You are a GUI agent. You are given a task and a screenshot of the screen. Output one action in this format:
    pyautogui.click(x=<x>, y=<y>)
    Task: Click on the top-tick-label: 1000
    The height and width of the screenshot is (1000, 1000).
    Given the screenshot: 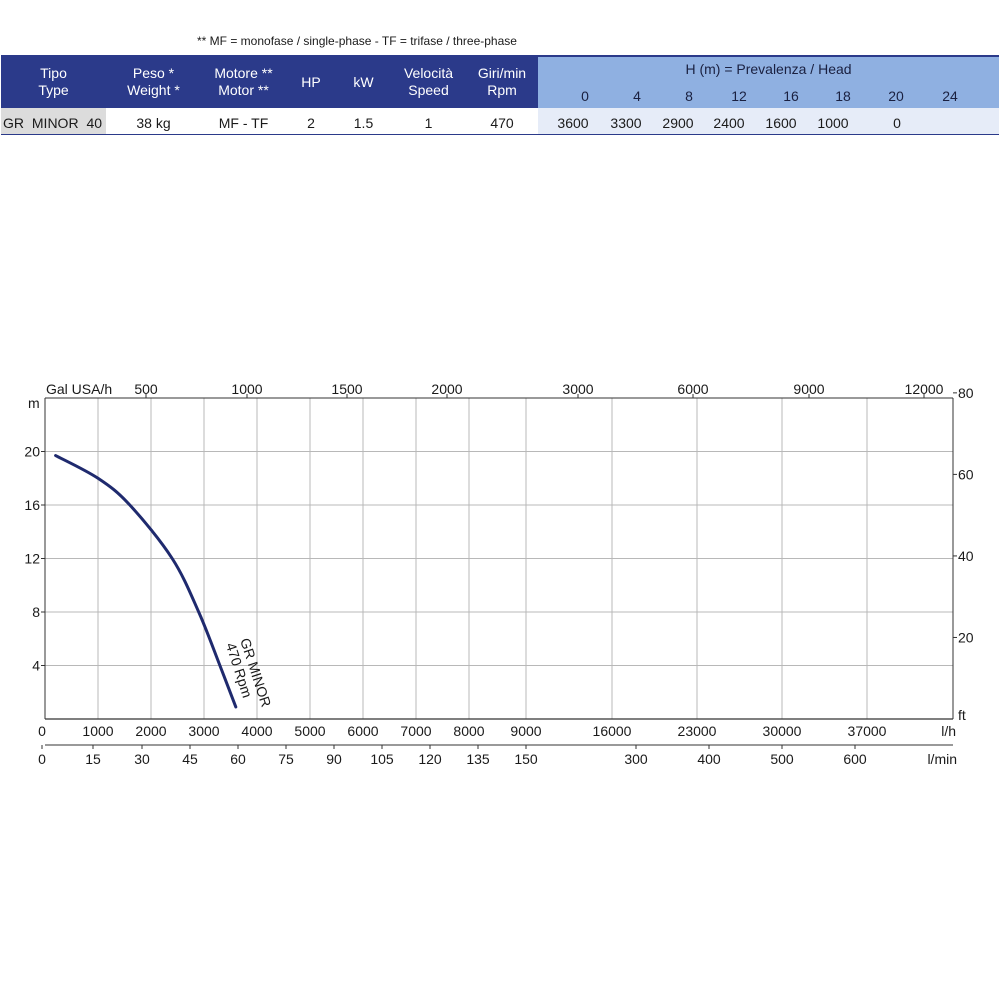 What is the action you would take?
    pyautogui.click(x=246, y=389)
    